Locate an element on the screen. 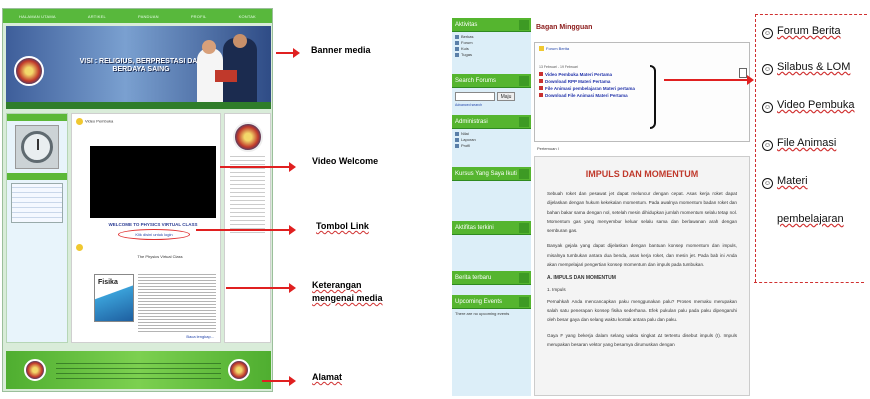  search-forums-block: Maju Advanced search is located at coordinates (491, 98).